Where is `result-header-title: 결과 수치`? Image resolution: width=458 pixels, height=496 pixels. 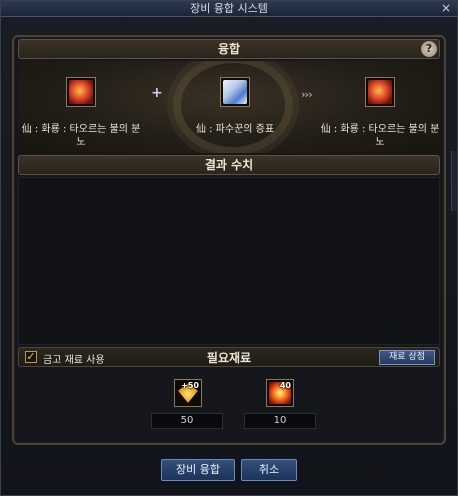
result-header-title: 결과 수치 is located at coordinates (229, 165).